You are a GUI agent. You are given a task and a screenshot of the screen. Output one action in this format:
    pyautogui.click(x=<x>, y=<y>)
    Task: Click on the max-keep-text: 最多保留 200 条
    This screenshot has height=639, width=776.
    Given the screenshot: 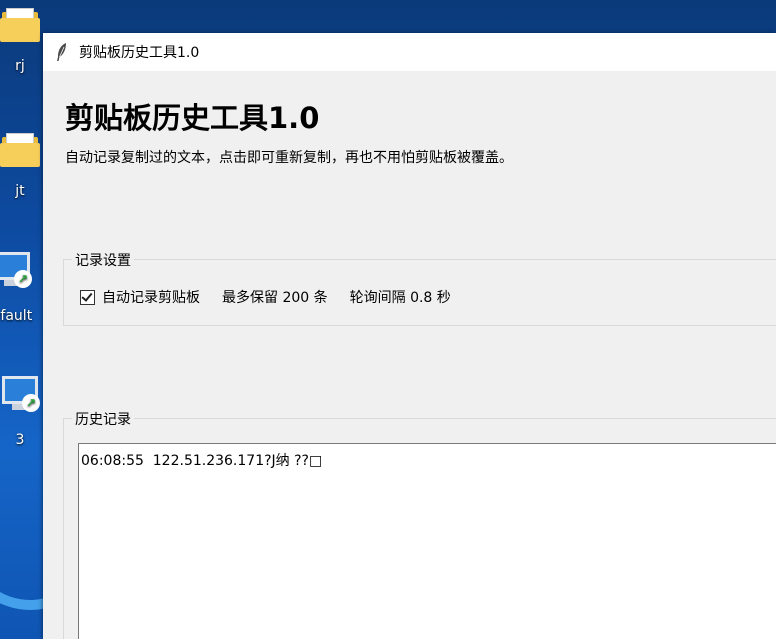 What is the action you would take?
    pyautogui.click(x=275, y=298)
    